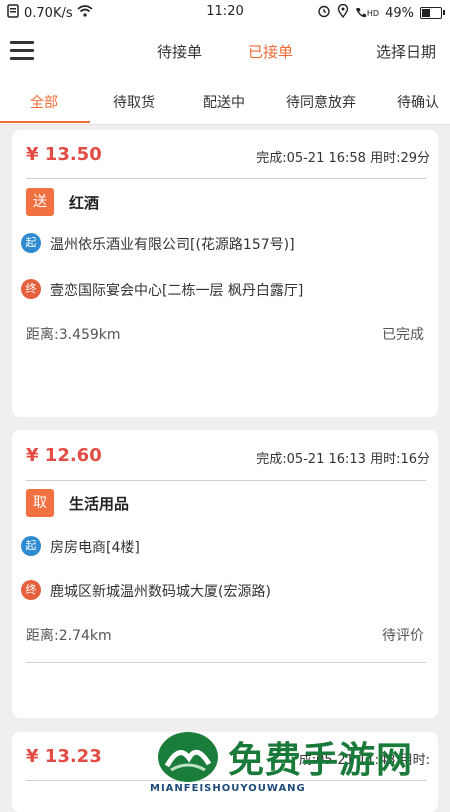  What do you see at coordinates (225, 50) in the screenshot?
I see `top-header: 待接单 已接单 选择日期` at bounding box center [225, 50].